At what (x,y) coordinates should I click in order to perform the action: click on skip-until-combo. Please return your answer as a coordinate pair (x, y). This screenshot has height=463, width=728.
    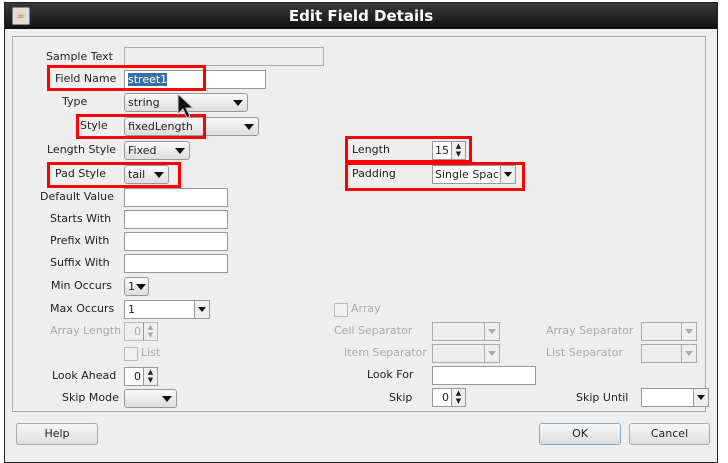
    Looking at the image, I should click on (675, 397).